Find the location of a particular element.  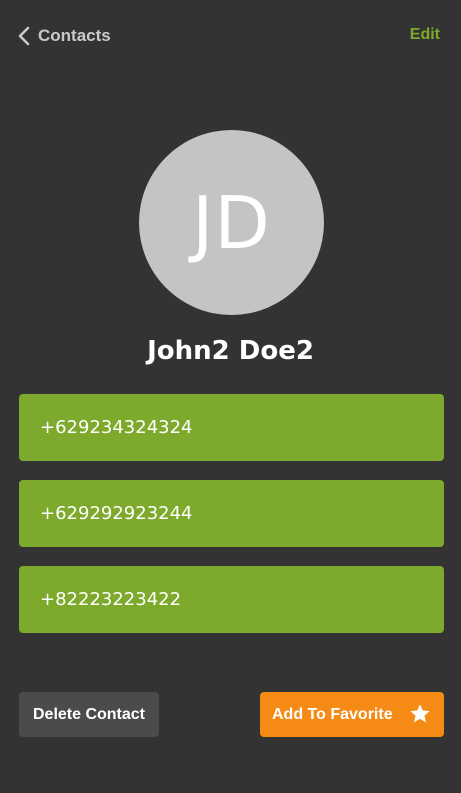

chevron-left-icon is located at coordinates (24, 36).